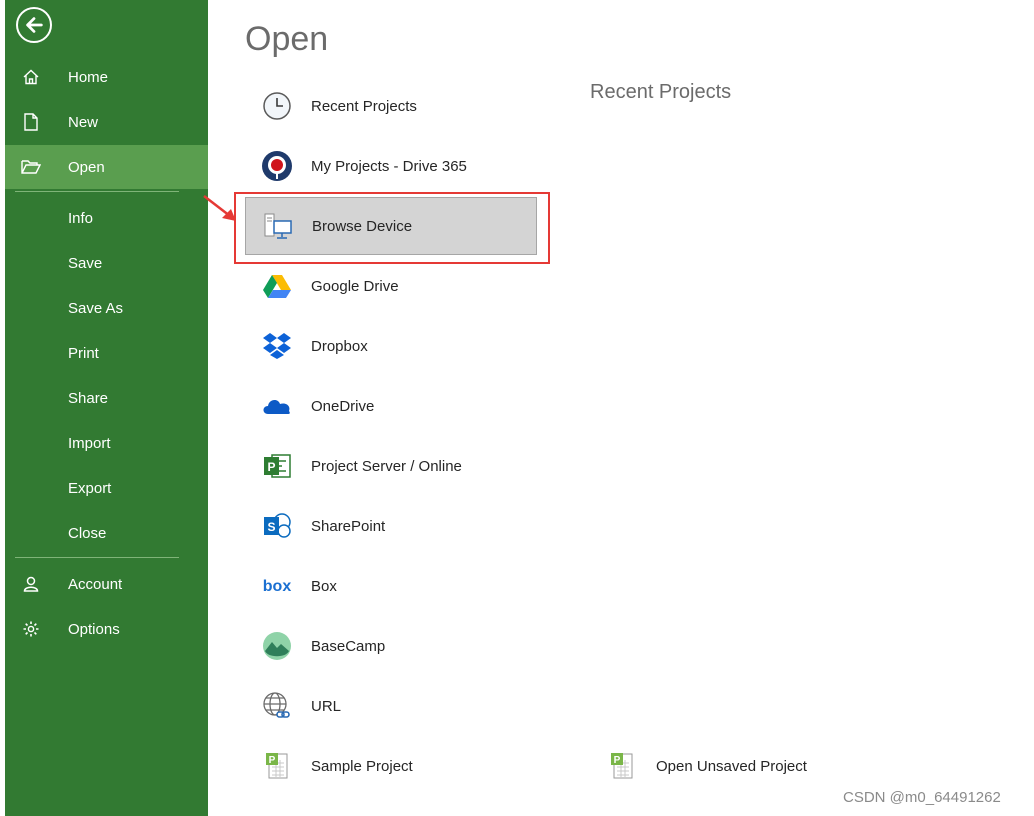  What do you see at coordinates (31, 629) in the screenshot?
I see `gear-icon` at bounding box center [31, 629].